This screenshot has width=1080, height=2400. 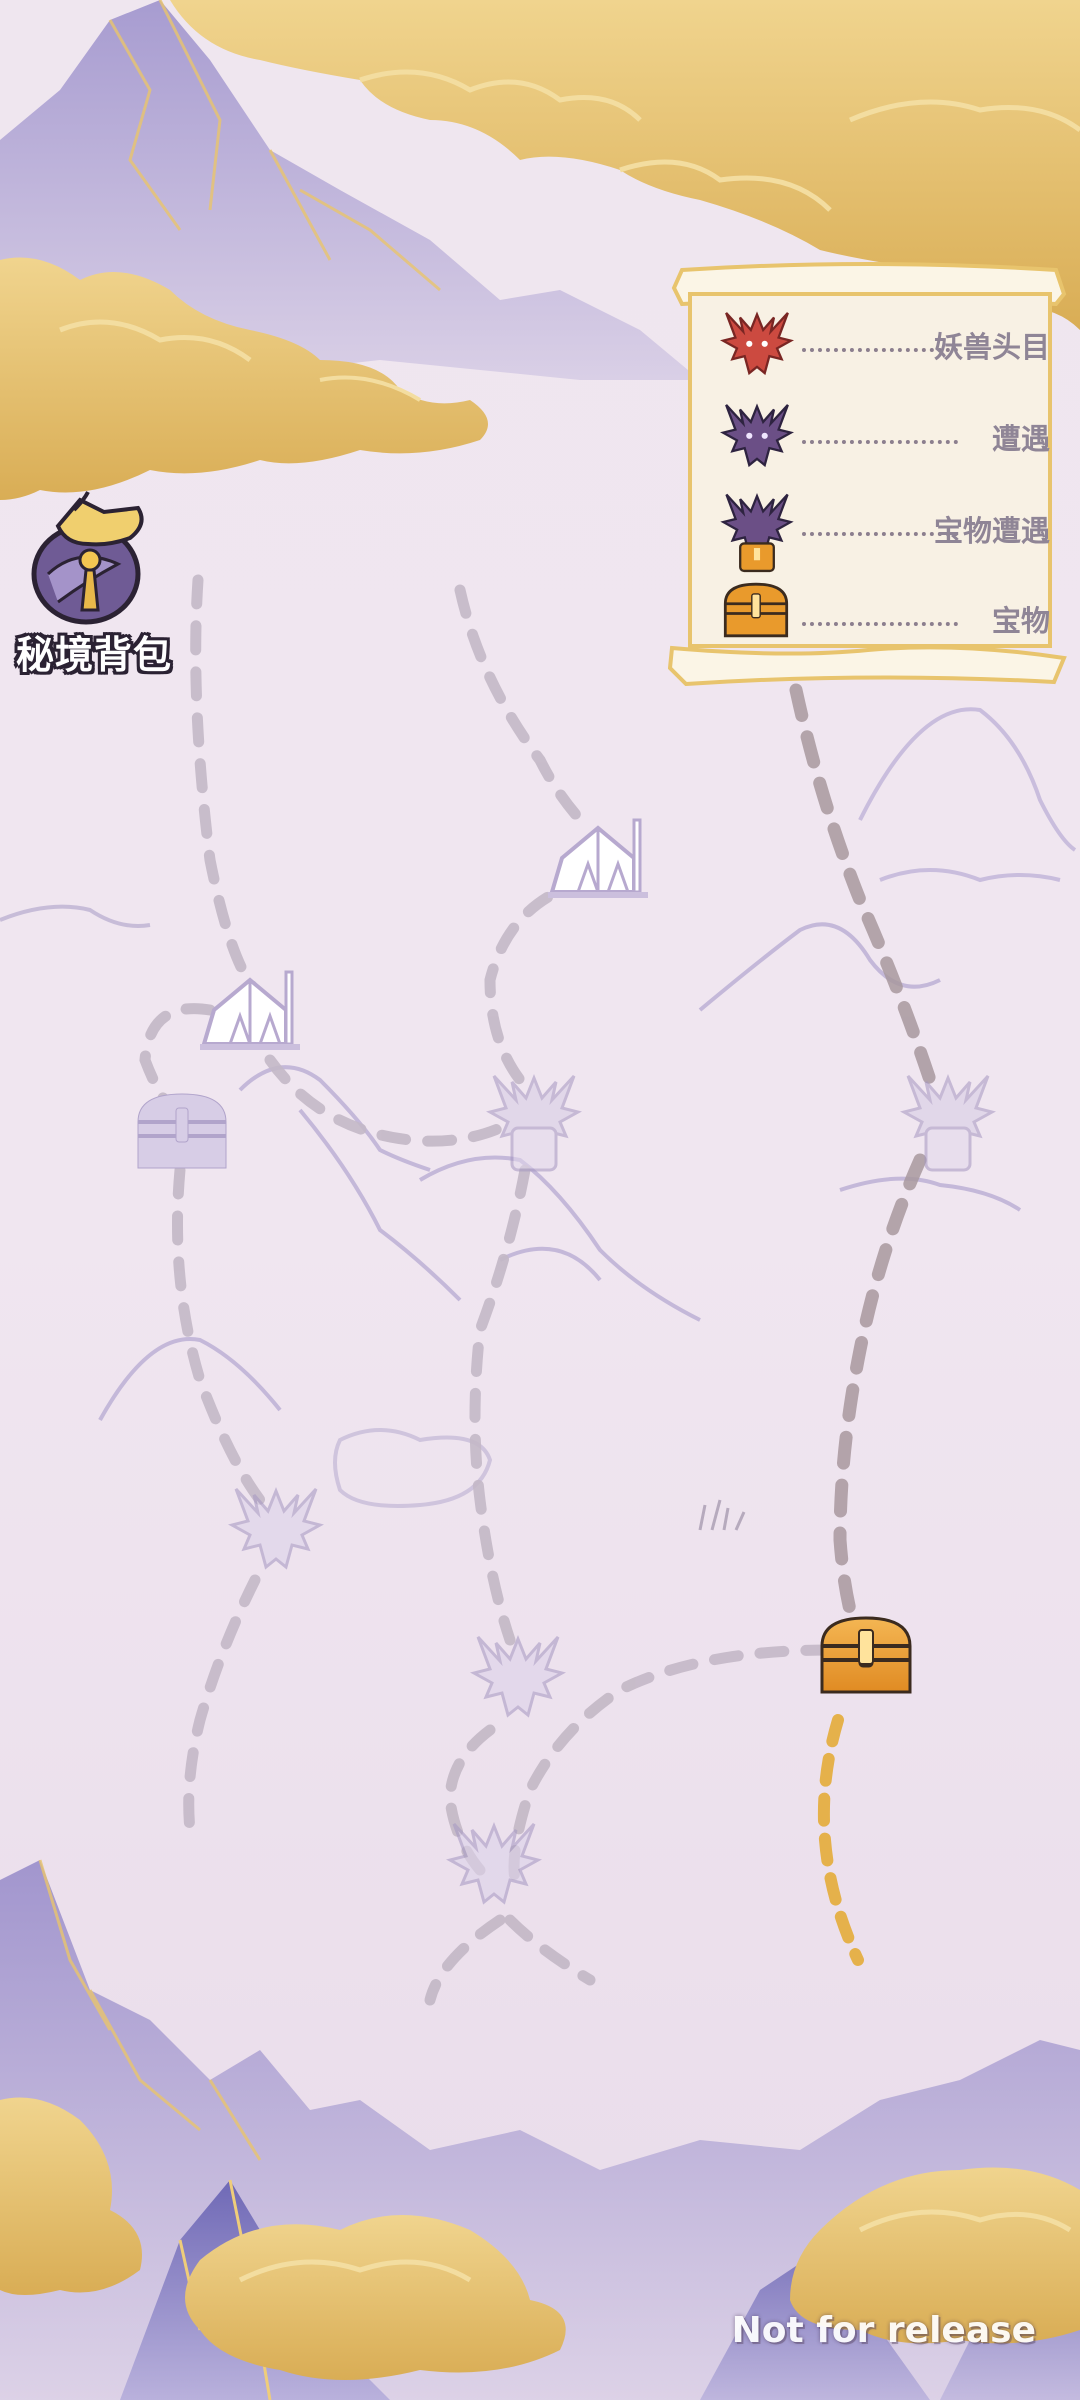 What do you see at coordinates (1020, 439) in the screenshot?
I see `legend-label-encounter: 遭遇` at bounding box center [1020, 439].